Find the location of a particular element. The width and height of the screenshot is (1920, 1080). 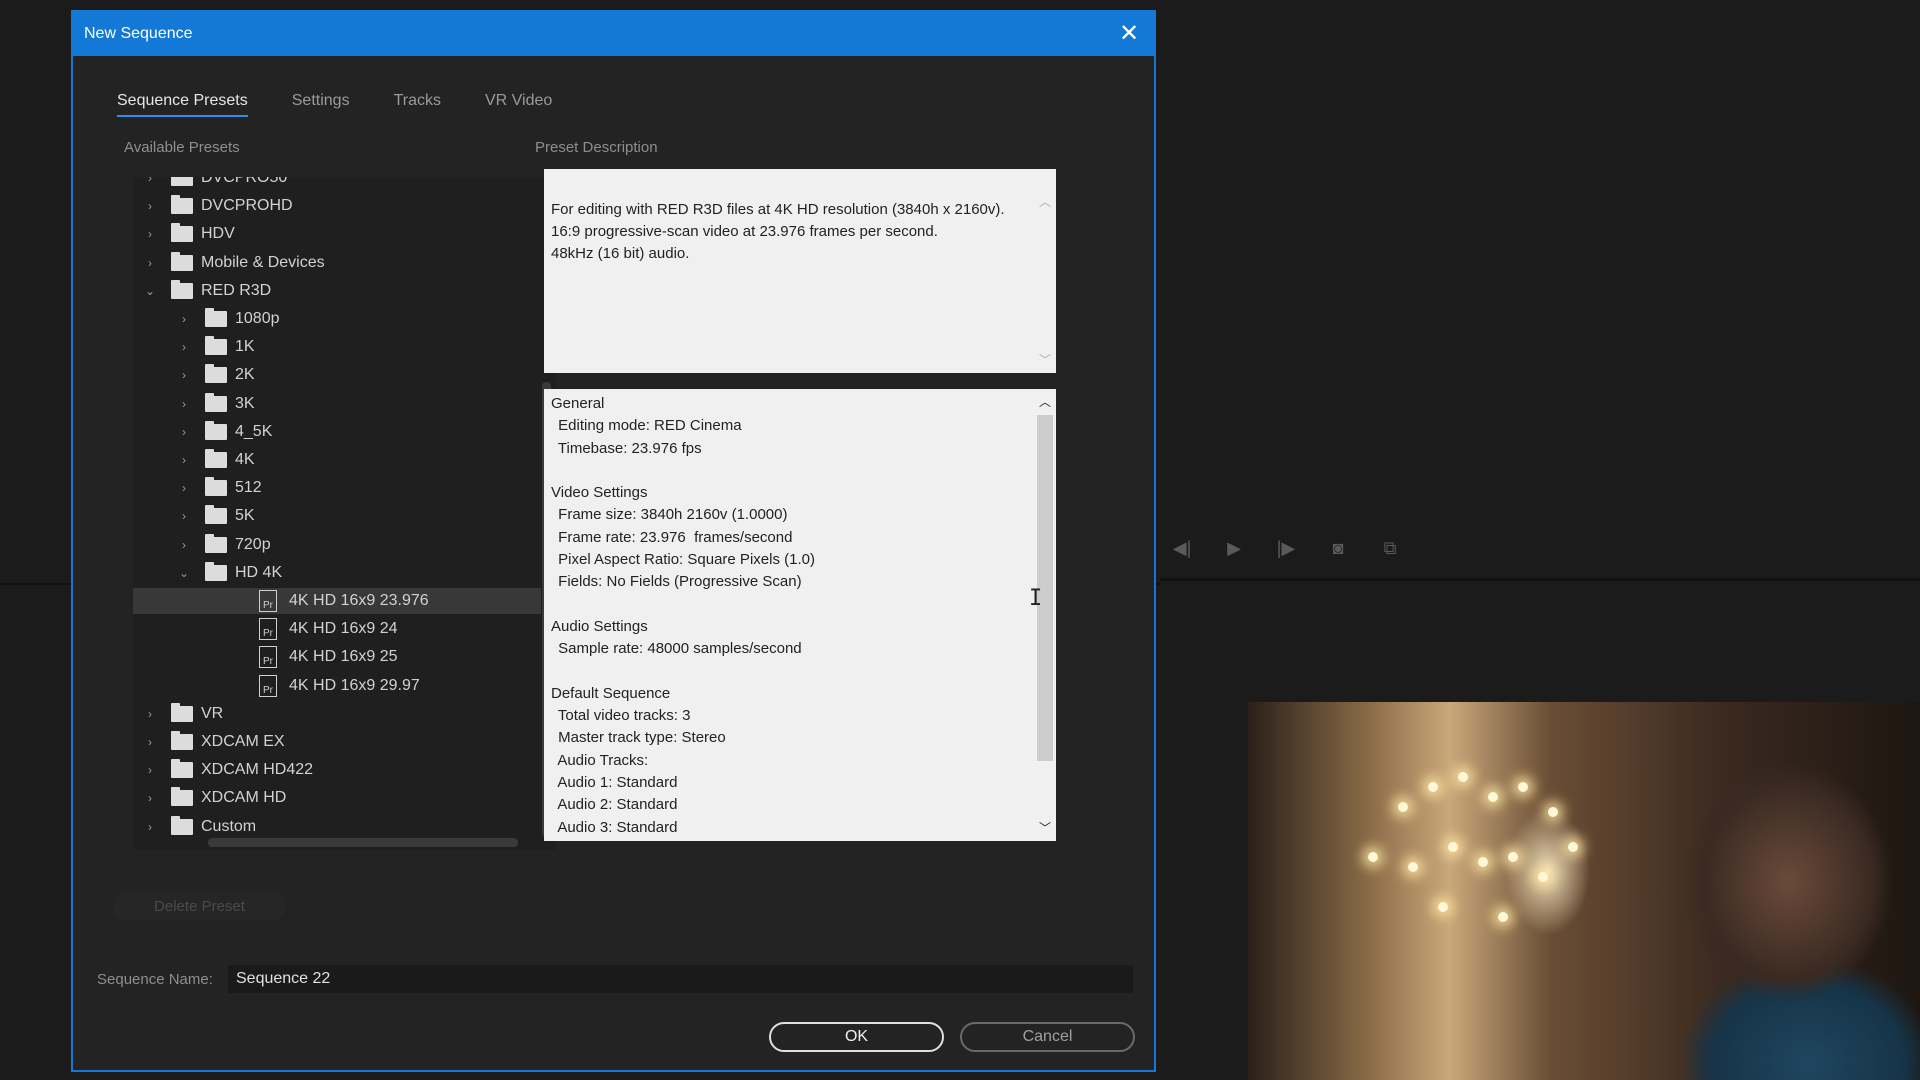

preset-folder: › 720p is located at coordinates (320, 545).